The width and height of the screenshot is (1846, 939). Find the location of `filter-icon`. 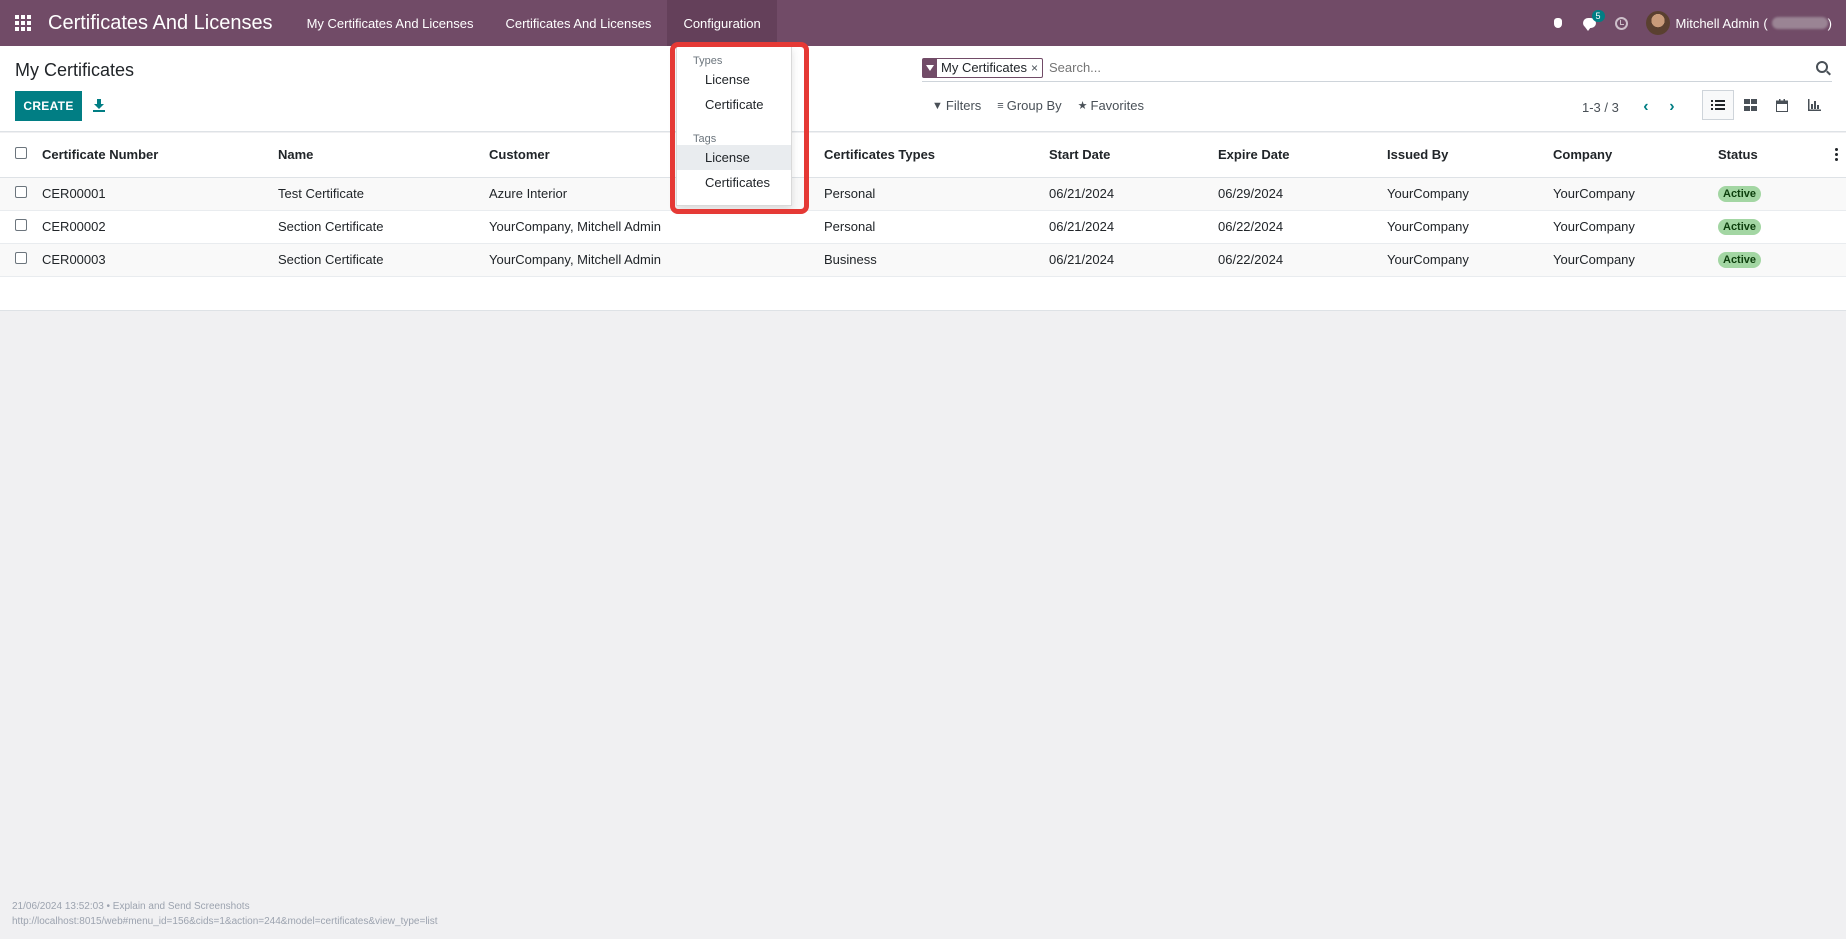

filter-icon is located at coordinates (930, 67).